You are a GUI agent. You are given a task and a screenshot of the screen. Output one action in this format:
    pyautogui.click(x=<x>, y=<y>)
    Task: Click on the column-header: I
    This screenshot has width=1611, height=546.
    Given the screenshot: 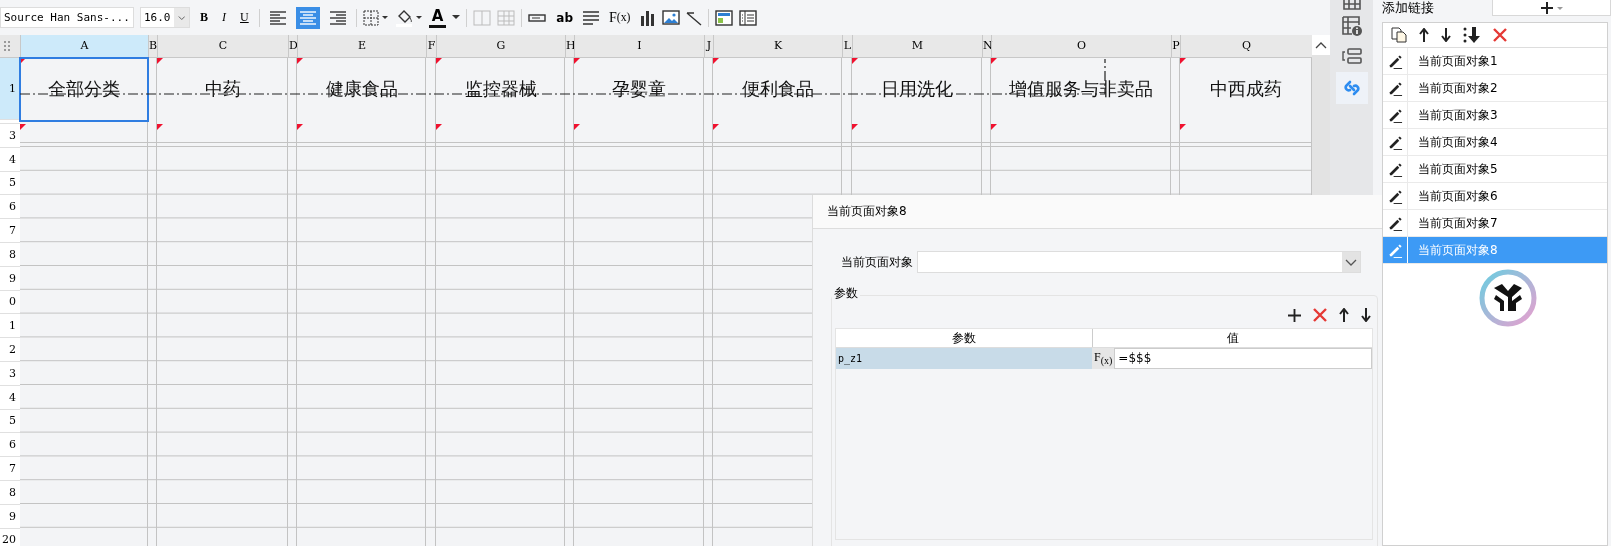 What is the action you would take?
    pyautogui.click(x=639, y=46)
    